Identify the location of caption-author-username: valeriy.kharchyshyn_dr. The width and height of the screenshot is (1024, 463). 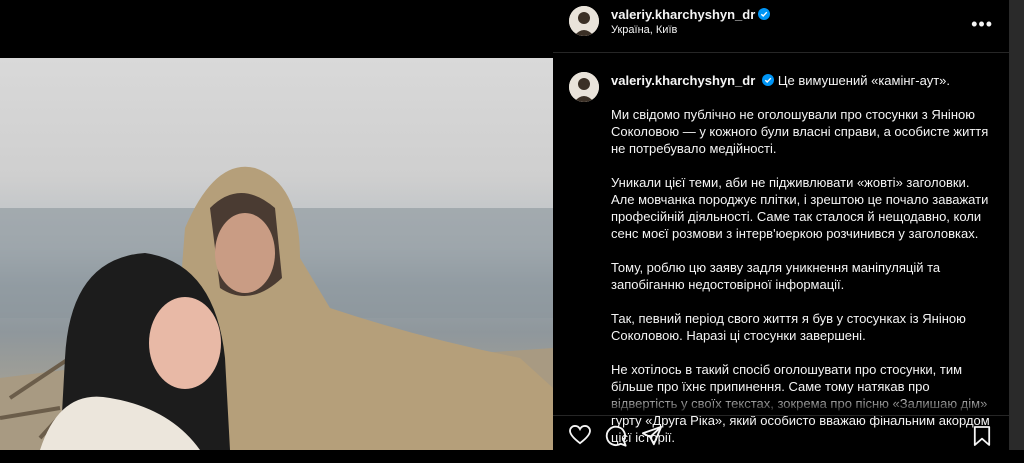
(683, 80).